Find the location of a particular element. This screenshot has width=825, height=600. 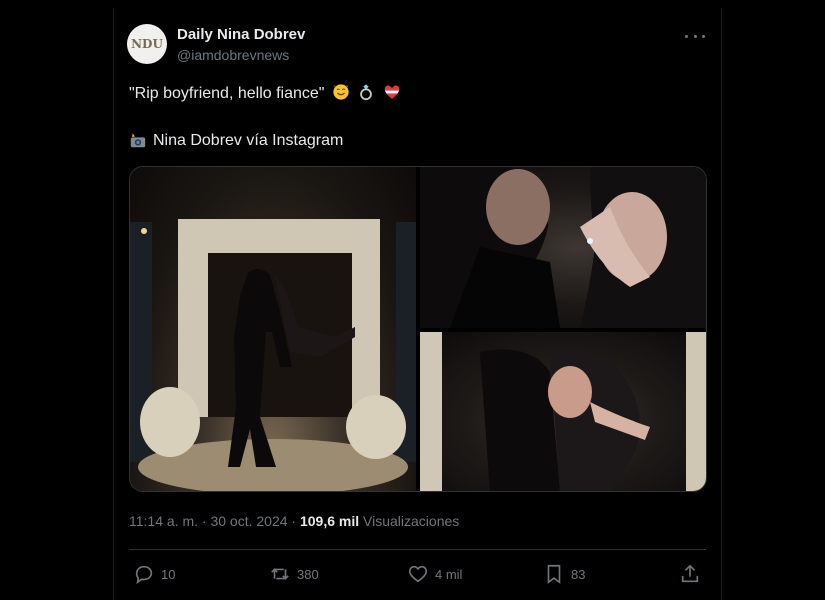

smiling-face-with-hearts-icon is located at coordinates (341, 92).